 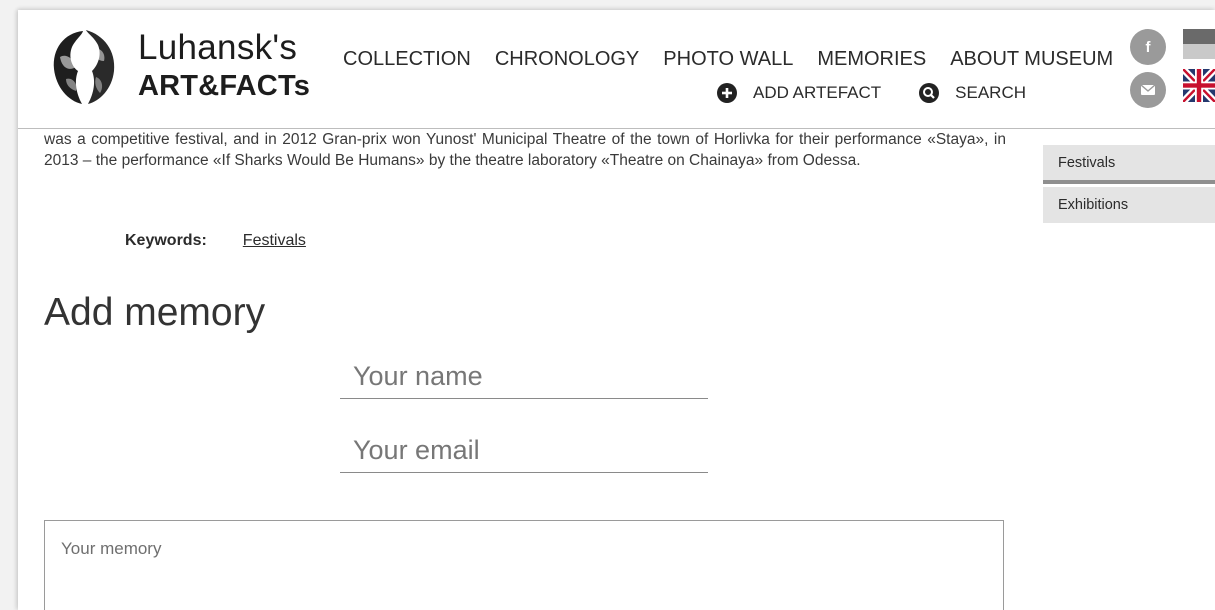 I want to click on add-artefact-button: ADD ARTEFACT, so click(x=799, y=93).